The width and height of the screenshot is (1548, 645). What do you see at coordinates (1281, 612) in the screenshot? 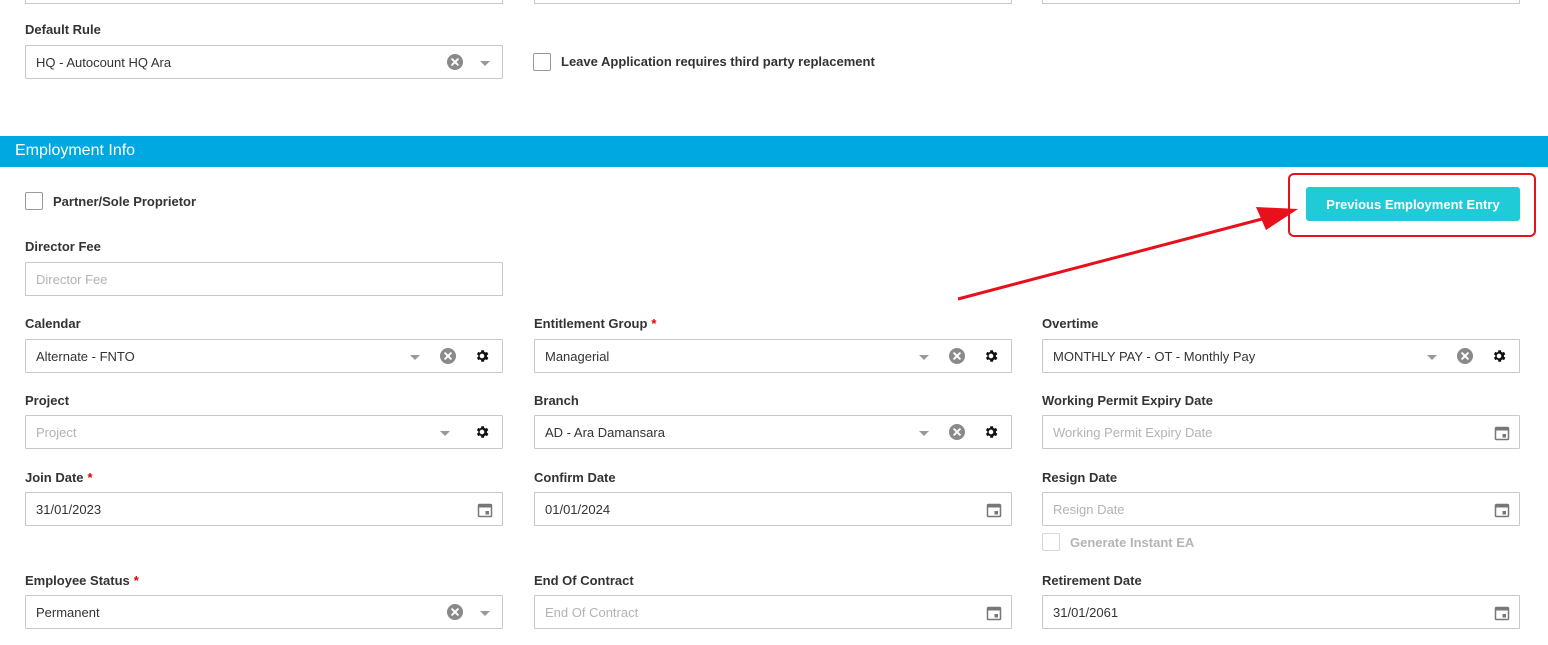
I see `retirement-date-input: 31/01/2061` at bounding box center [1281, 612].